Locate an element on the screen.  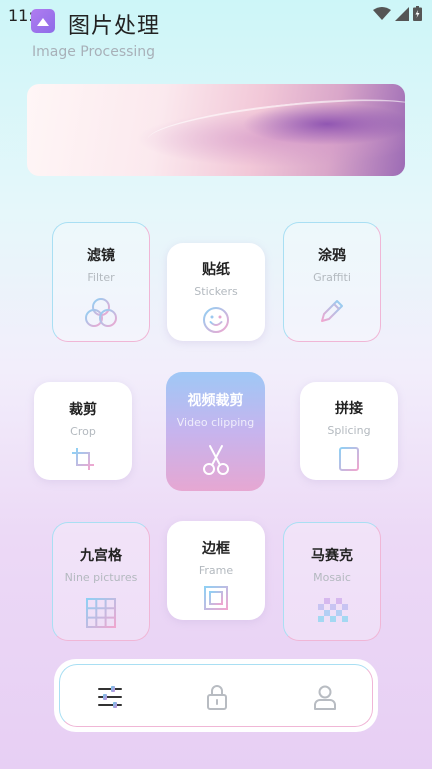
filter-icon is located at coordinates (101, 312).